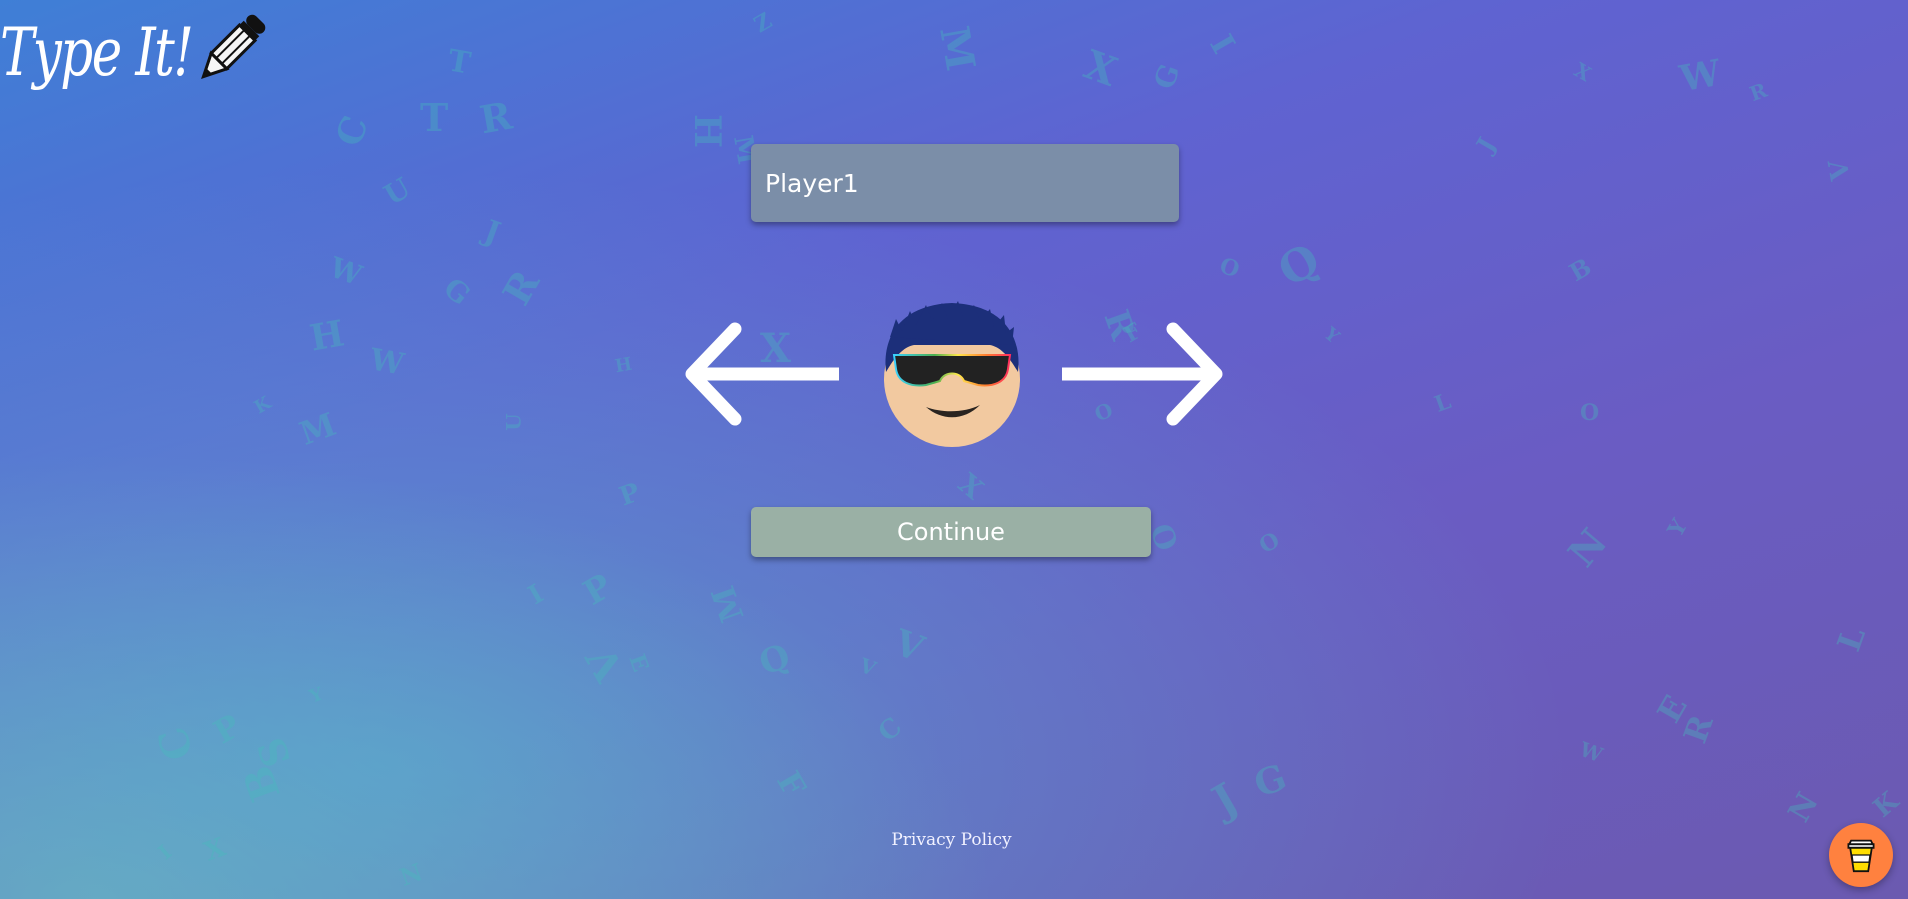 The height and width of the screenshot is (899, 1908). I want to click on arrow-left-icon, so click(762, 374).